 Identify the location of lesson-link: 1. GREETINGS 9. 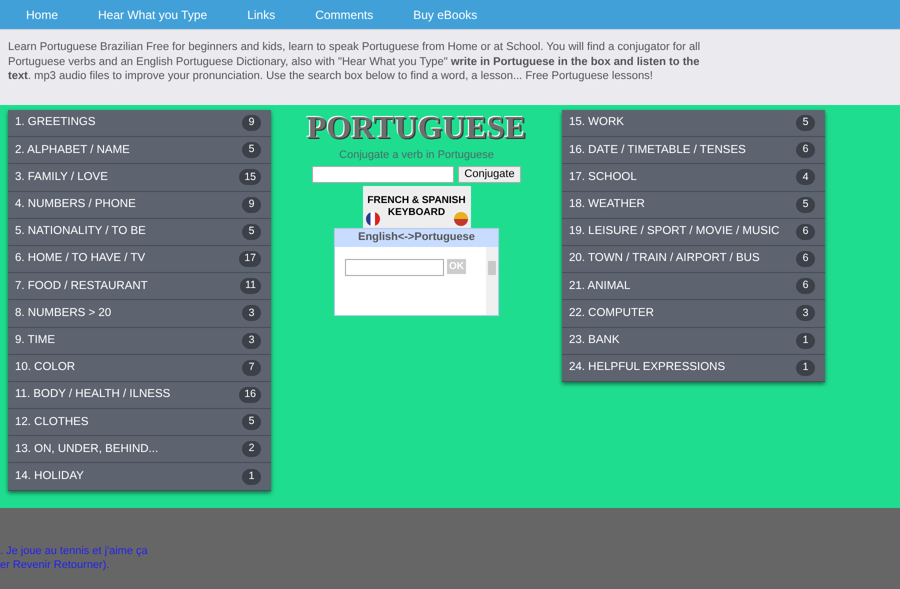
(139, 124).